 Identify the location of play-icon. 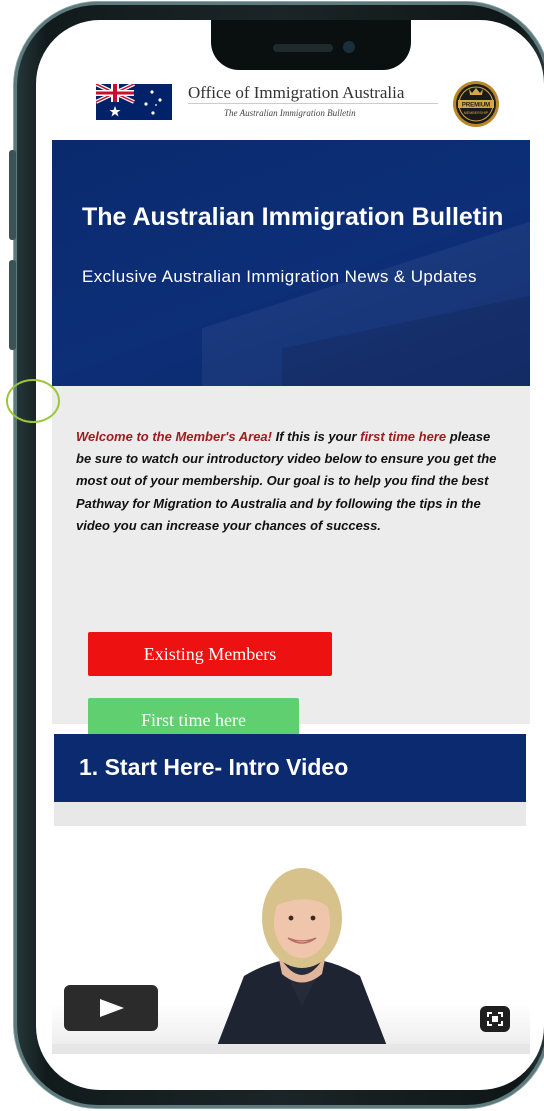
(112, 1008).